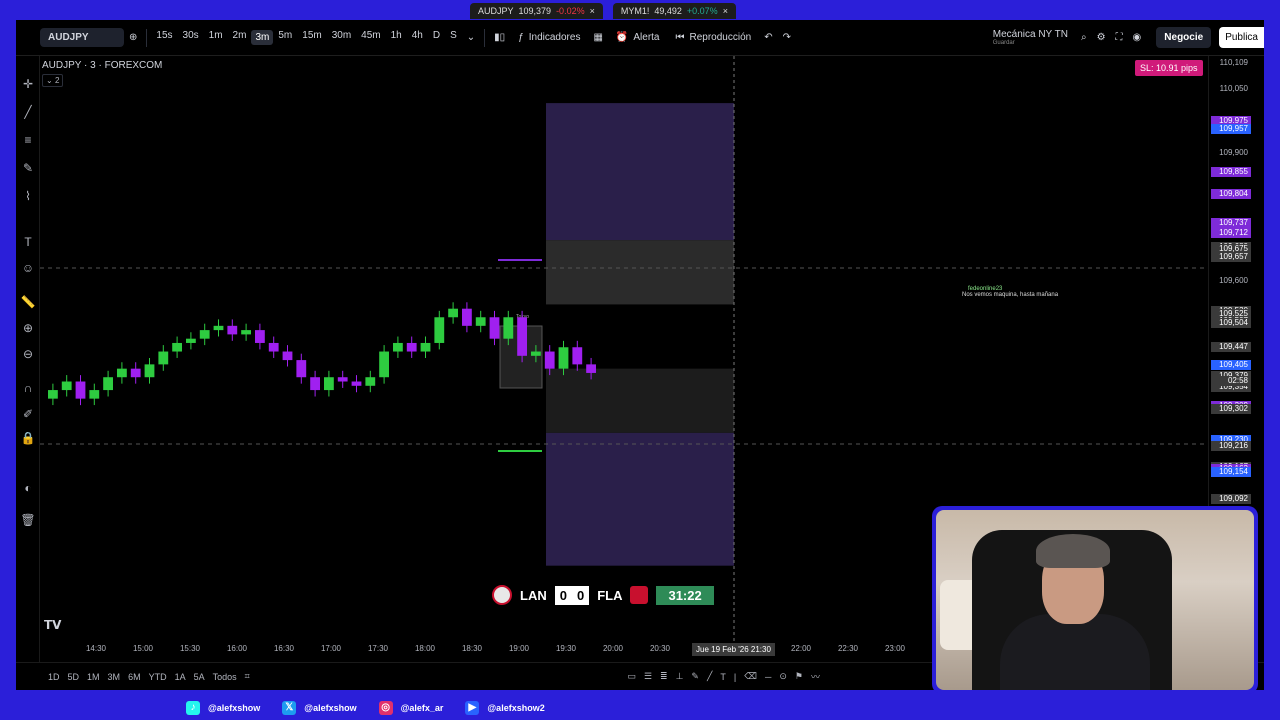 Image resolution: width=1280 pixels, height=720 pixels. Describe the element at coordinates (597, 37) in the screenshot. I see `layout-grid-icon: ▦` at that location.